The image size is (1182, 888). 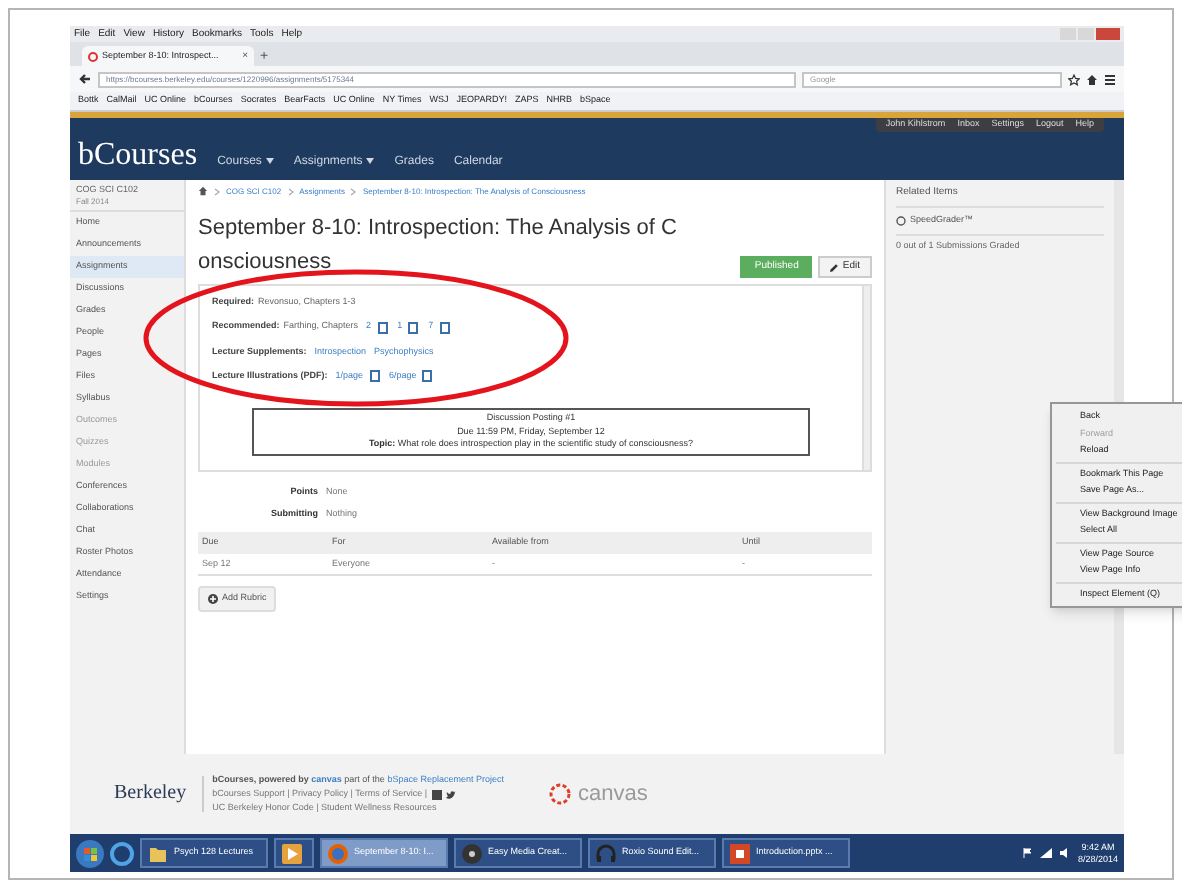 What do you see at coordinates (437, 229) in the screenshot?
I see `assignment-title: September 8-10: Introspection: The Analysis of C` at bounding box center [437, 229].